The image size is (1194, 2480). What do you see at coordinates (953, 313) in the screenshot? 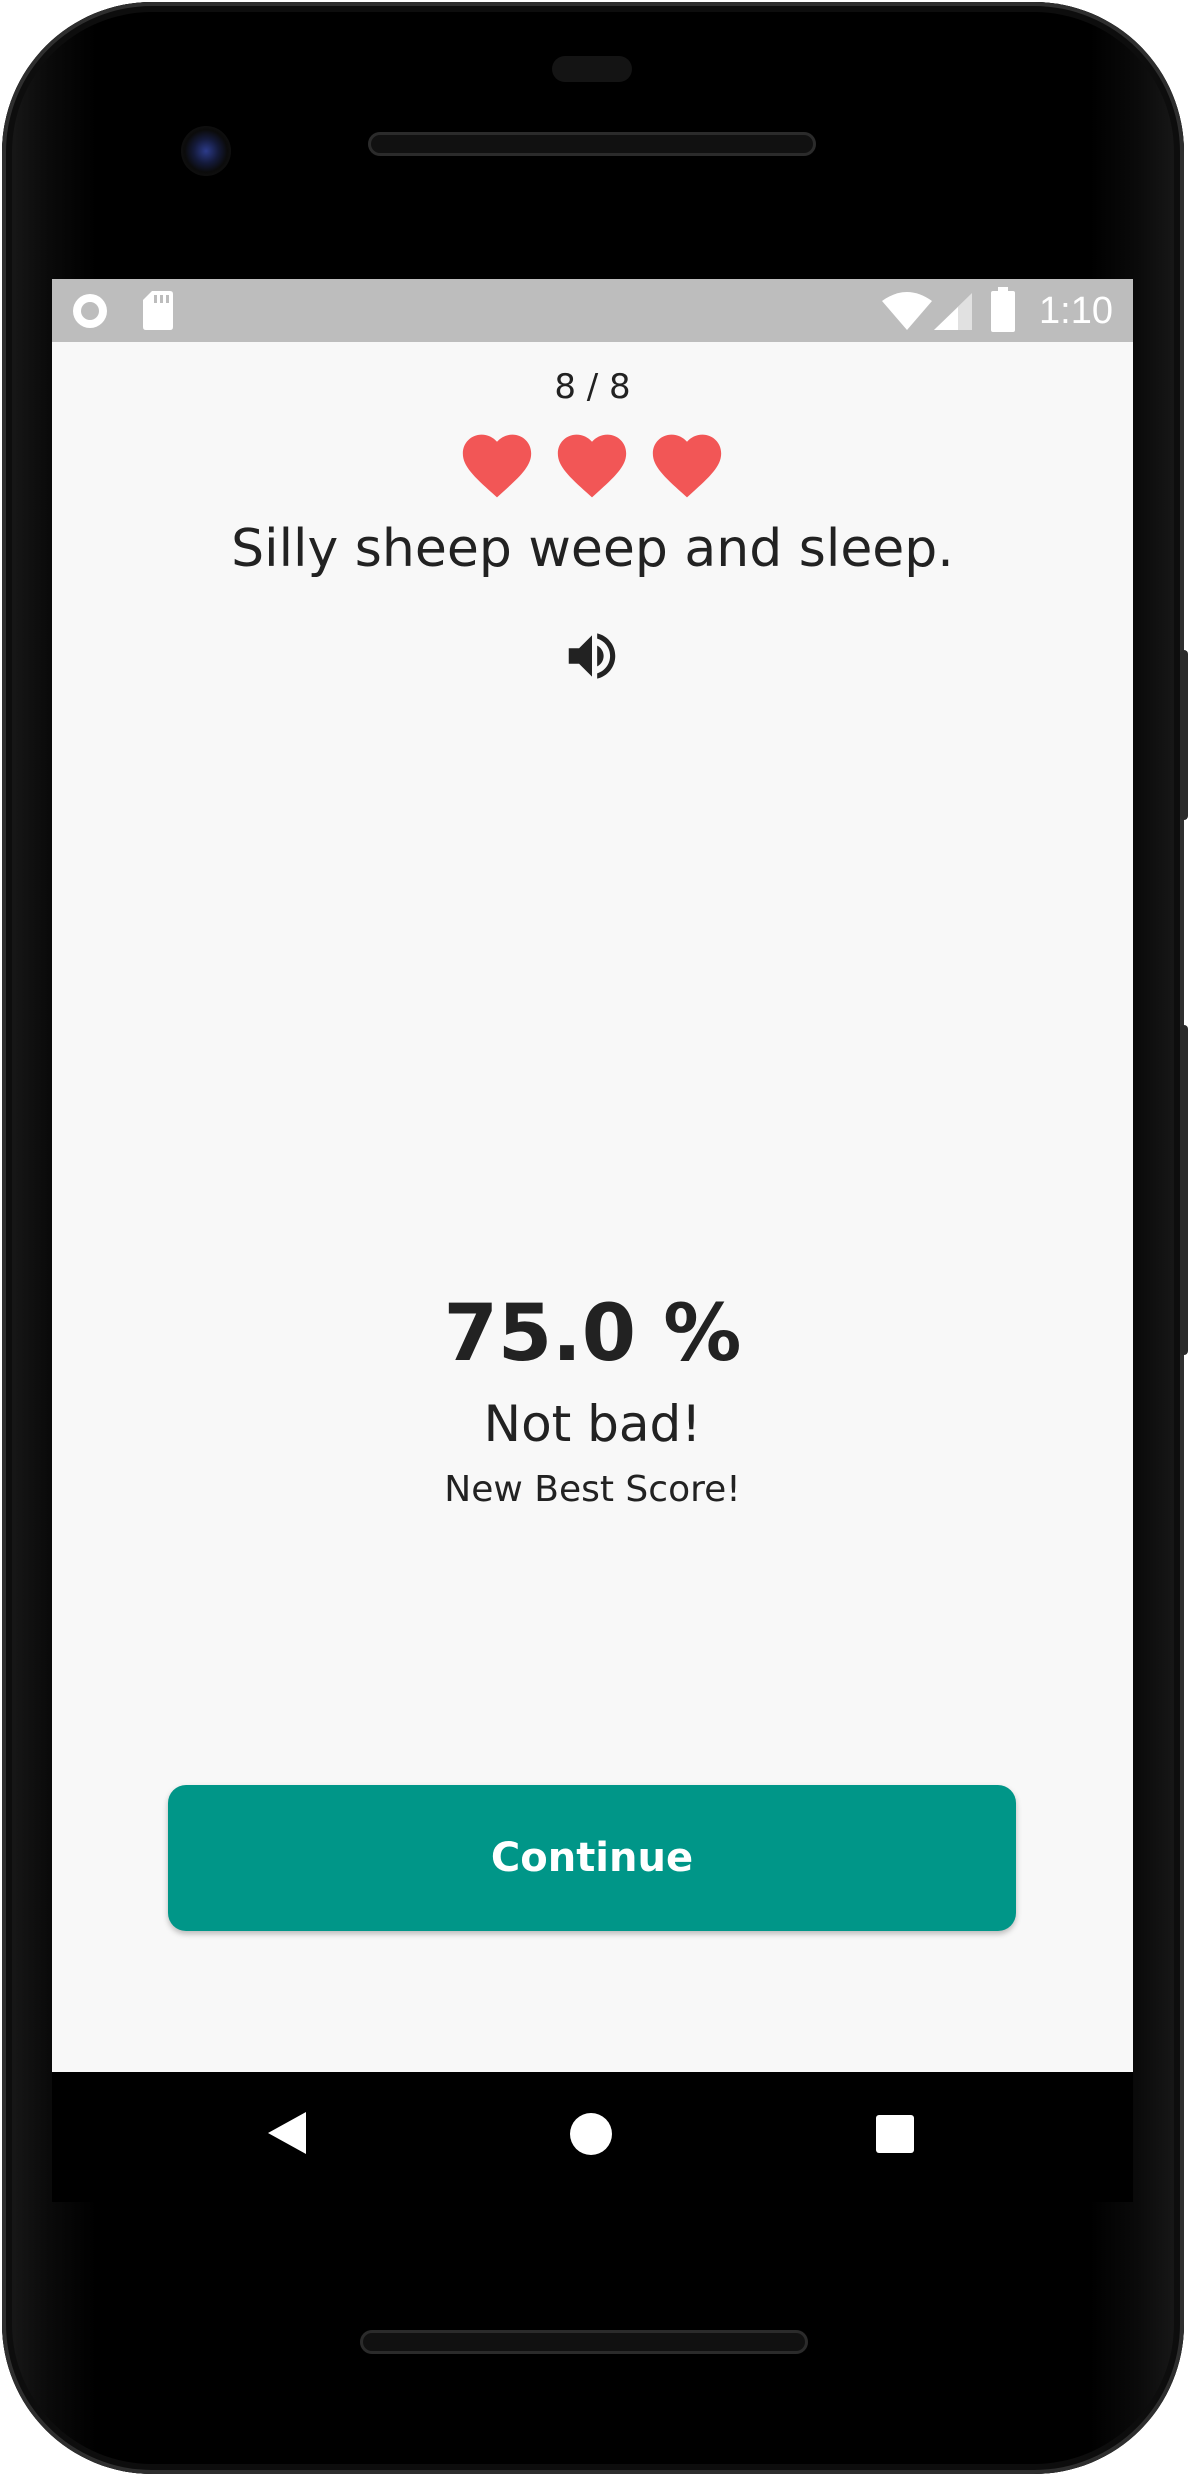
I see `signal-icon` at bounding box center [953, 313].